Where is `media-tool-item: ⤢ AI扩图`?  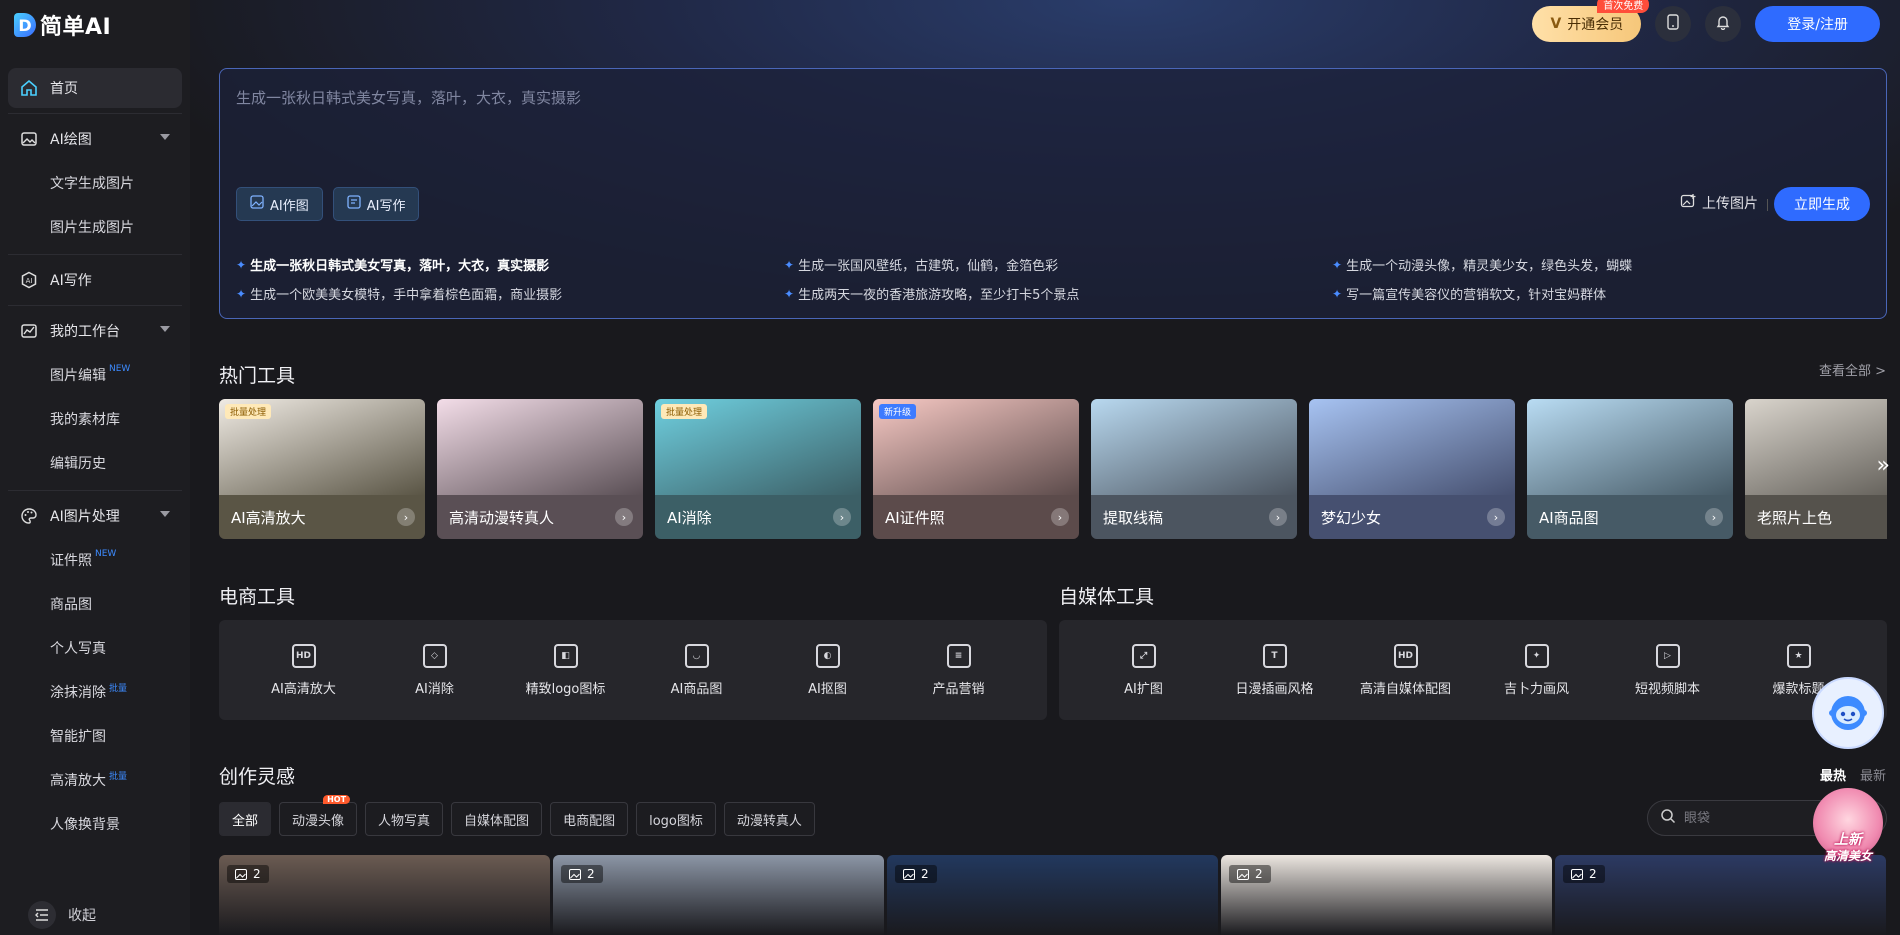
media-tool-item: ⤢ AI扩图 is located at coordinates (1143, 670).